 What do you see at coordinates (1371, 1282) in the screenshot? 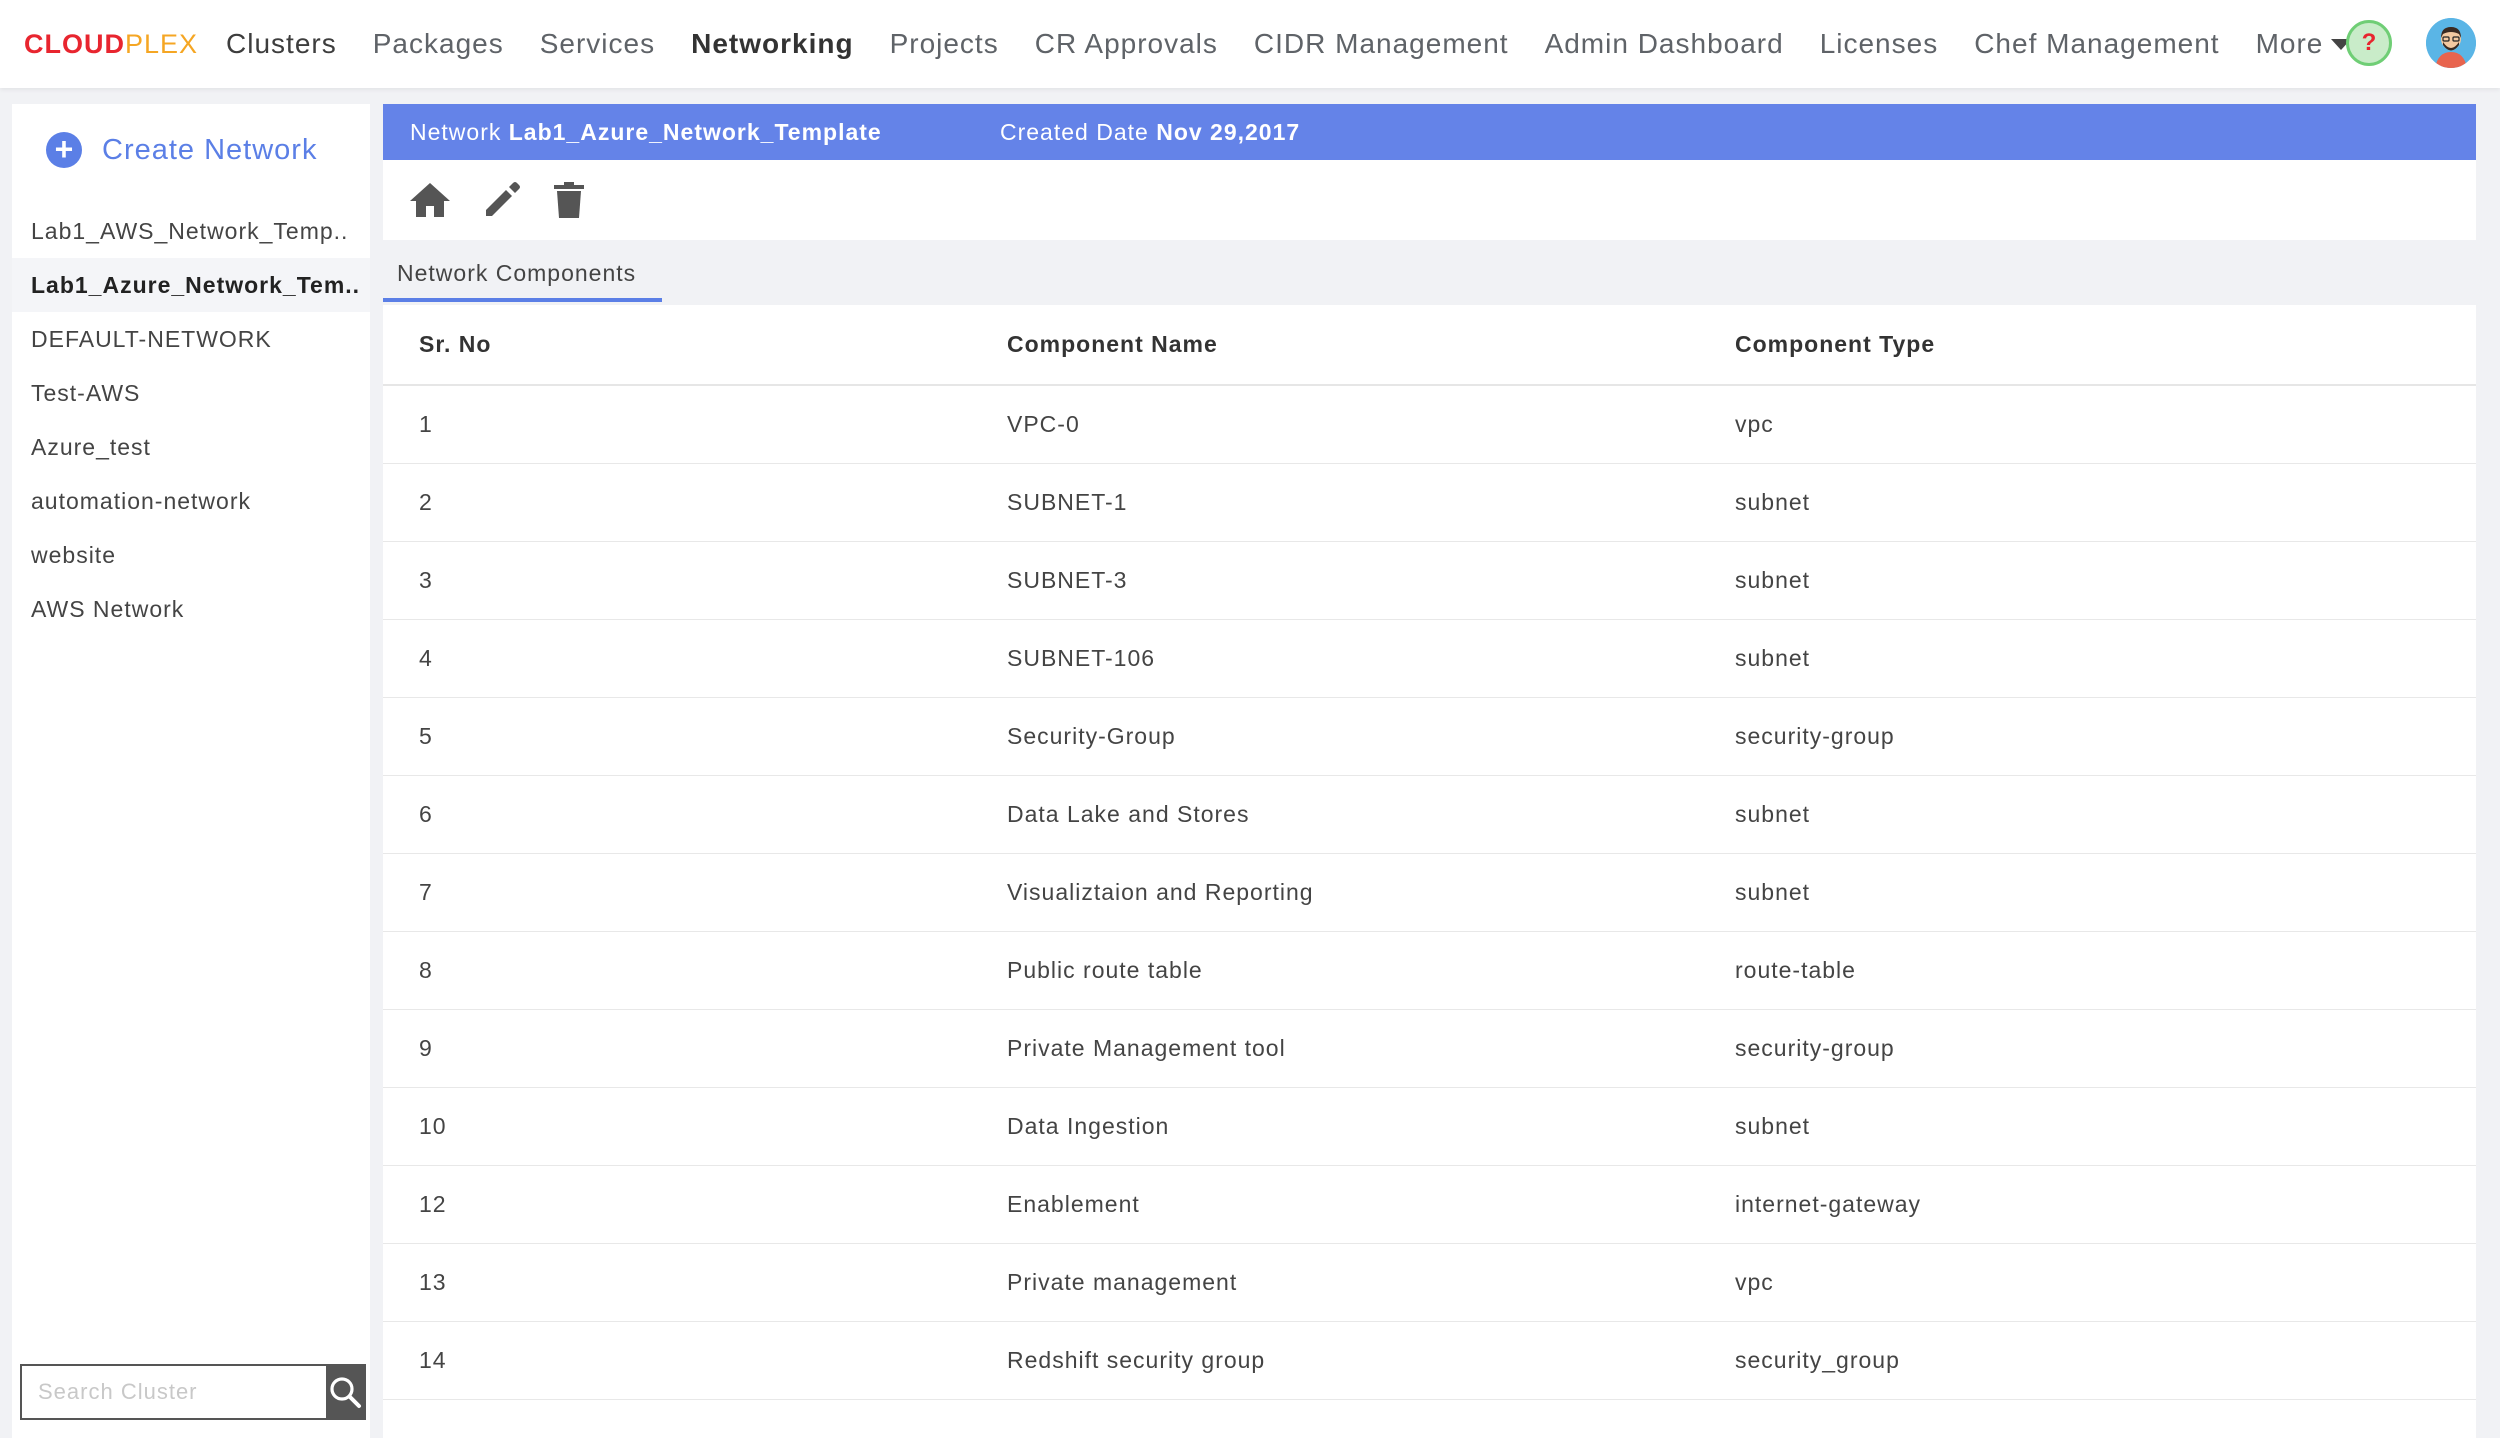
I see `cell-component-name: Private management` at bounding box center [1371, 1282].